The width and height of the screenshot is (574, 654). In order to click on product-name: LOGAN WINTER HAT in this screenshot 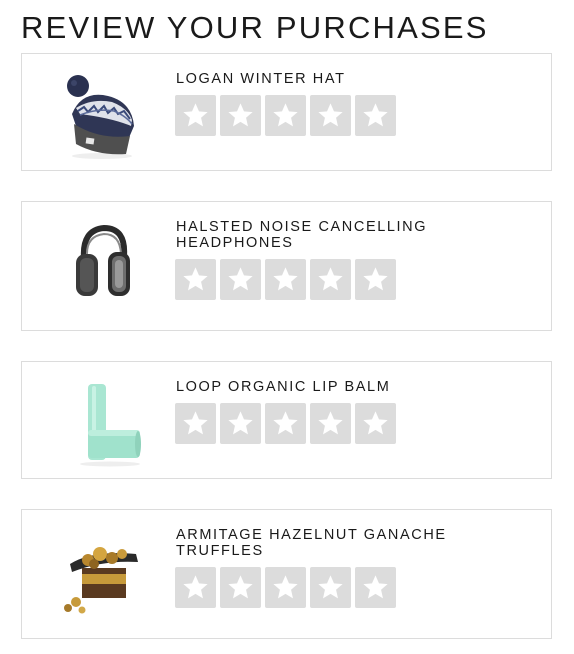, I will do `click(261, 79)`.